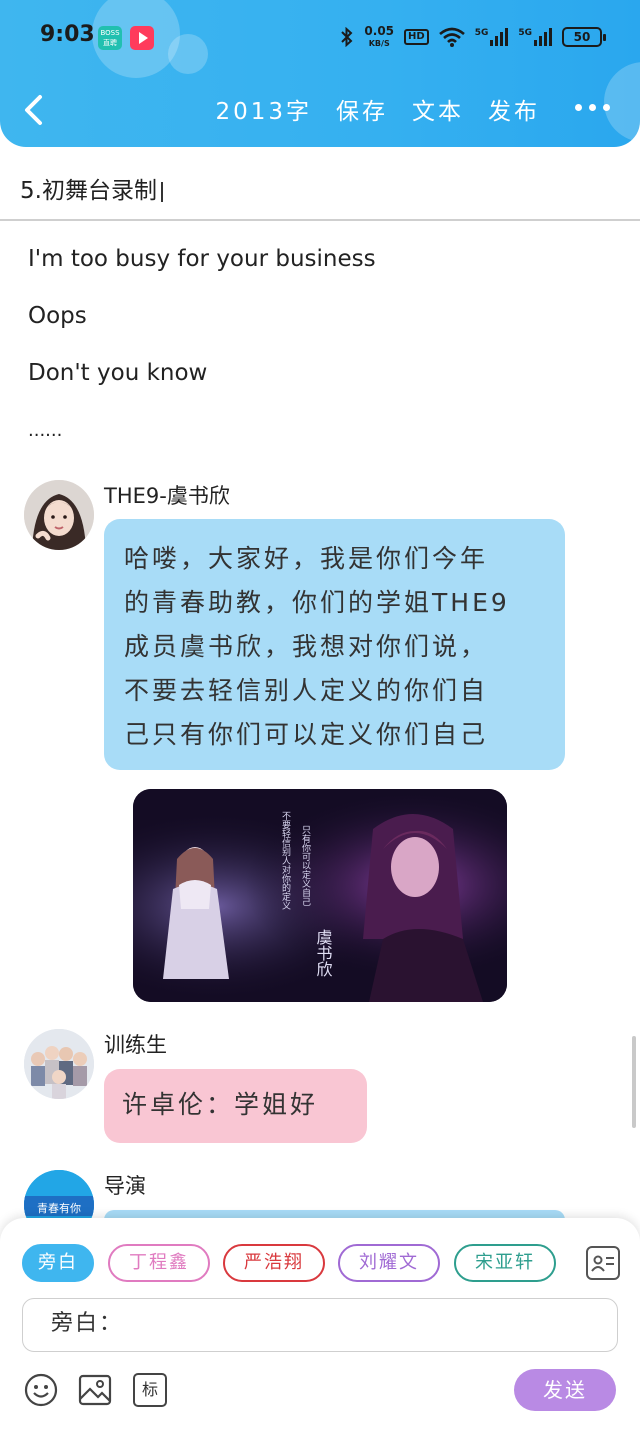 The height and width of the screenshot is (1429, 640). Describe the element at coordinates (88, 191) in the screenshot. I see `document-title-text: 5.初舞台录制` at that location.